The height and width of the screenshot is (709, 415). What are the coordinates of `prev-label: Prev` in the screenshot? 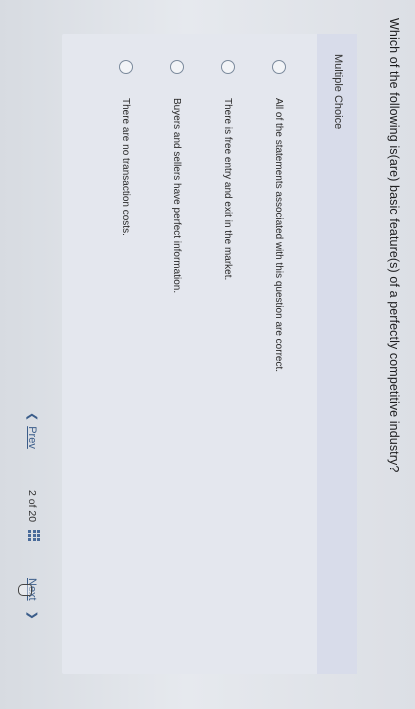 It's located at (32, 437).